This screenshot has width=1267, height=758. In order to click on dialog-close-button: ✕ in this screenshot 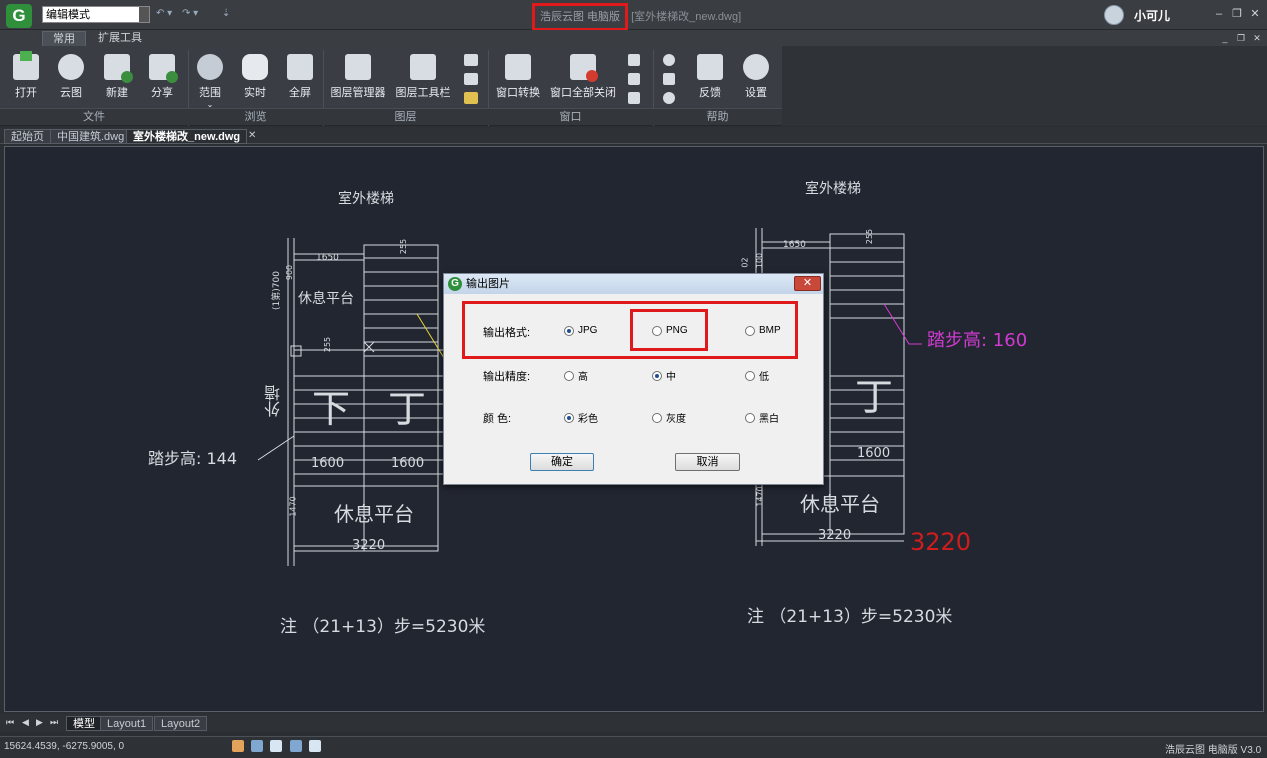, I will do `click(807, 283)`.